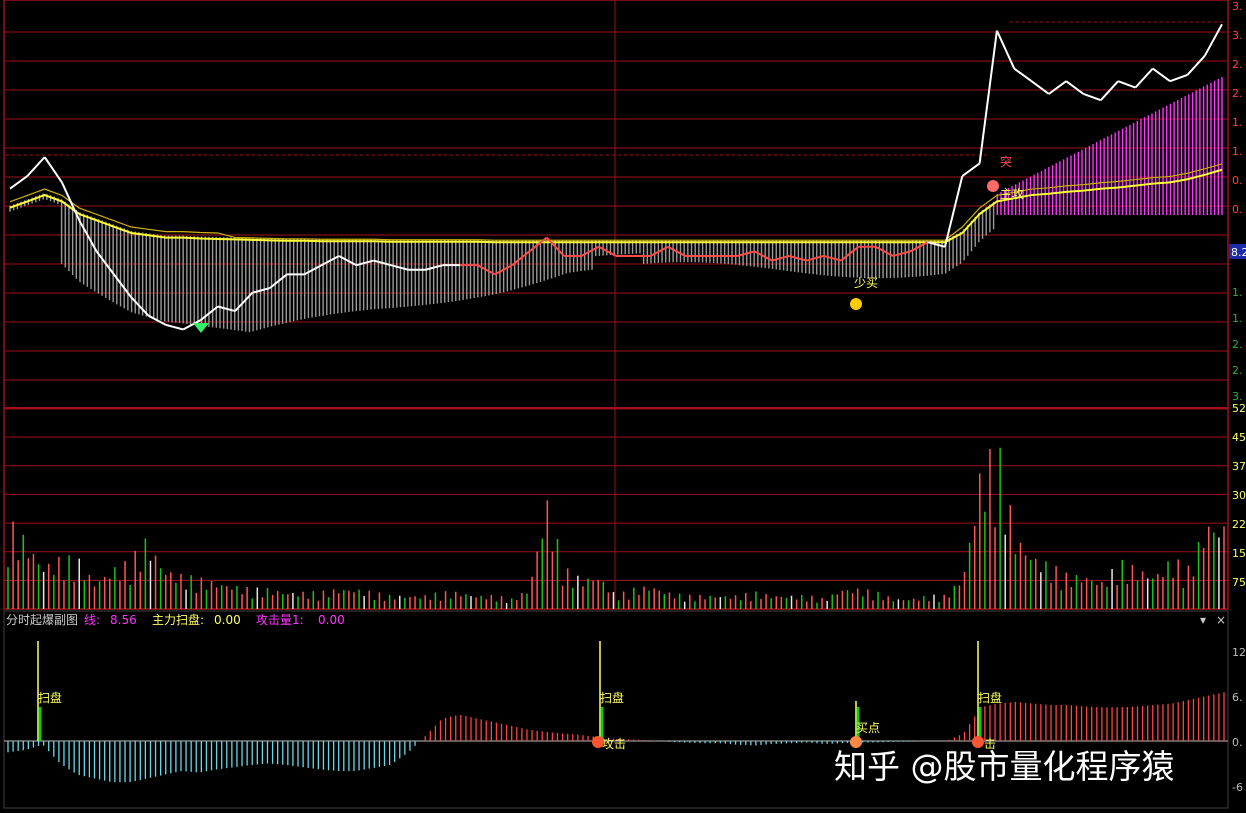 This screenshot has height=813, width=1246. I want to click on volume-axis-label: 22, so click(1239, 524).